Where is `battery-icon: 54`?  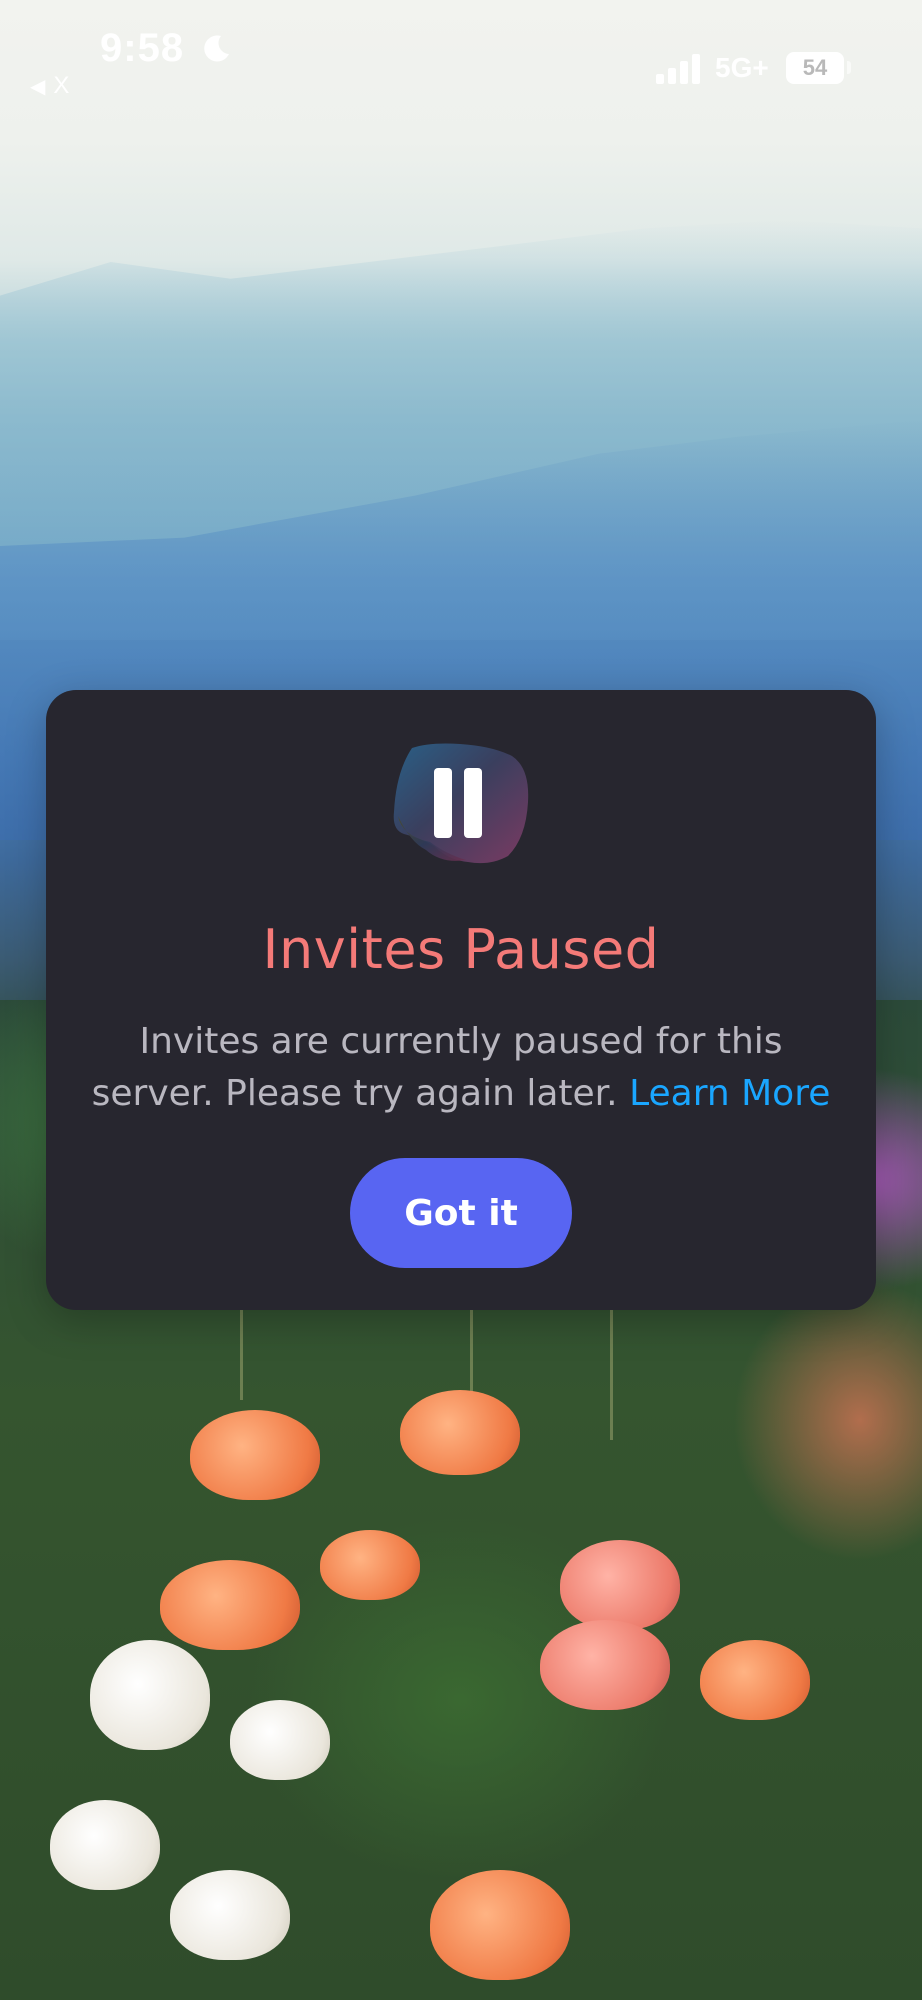
battery-icon: 54 is located at coordinates (815, 68).